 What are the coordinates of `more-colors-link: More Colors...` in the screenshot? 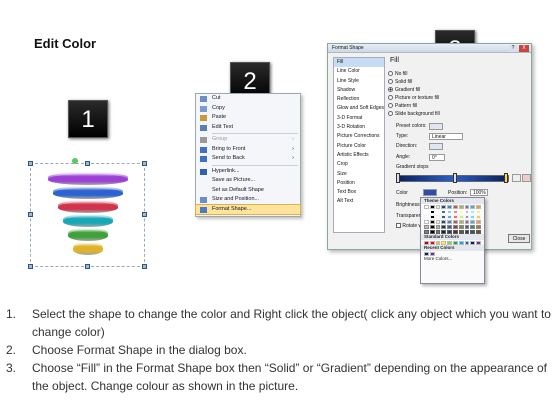 It's located at (452, 259).